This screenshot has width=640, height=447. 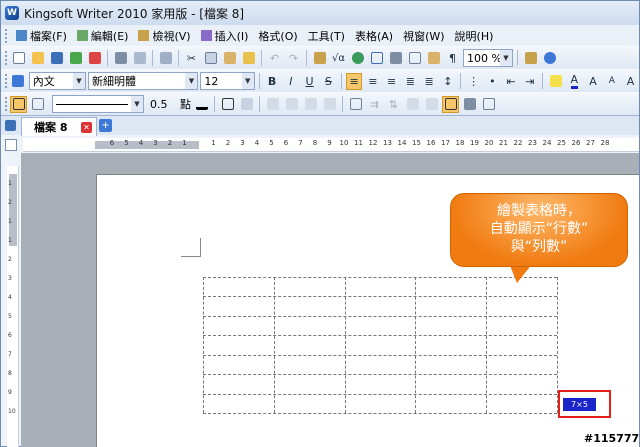 I want to click on spell-check-icon, so click(x=165, y=58).